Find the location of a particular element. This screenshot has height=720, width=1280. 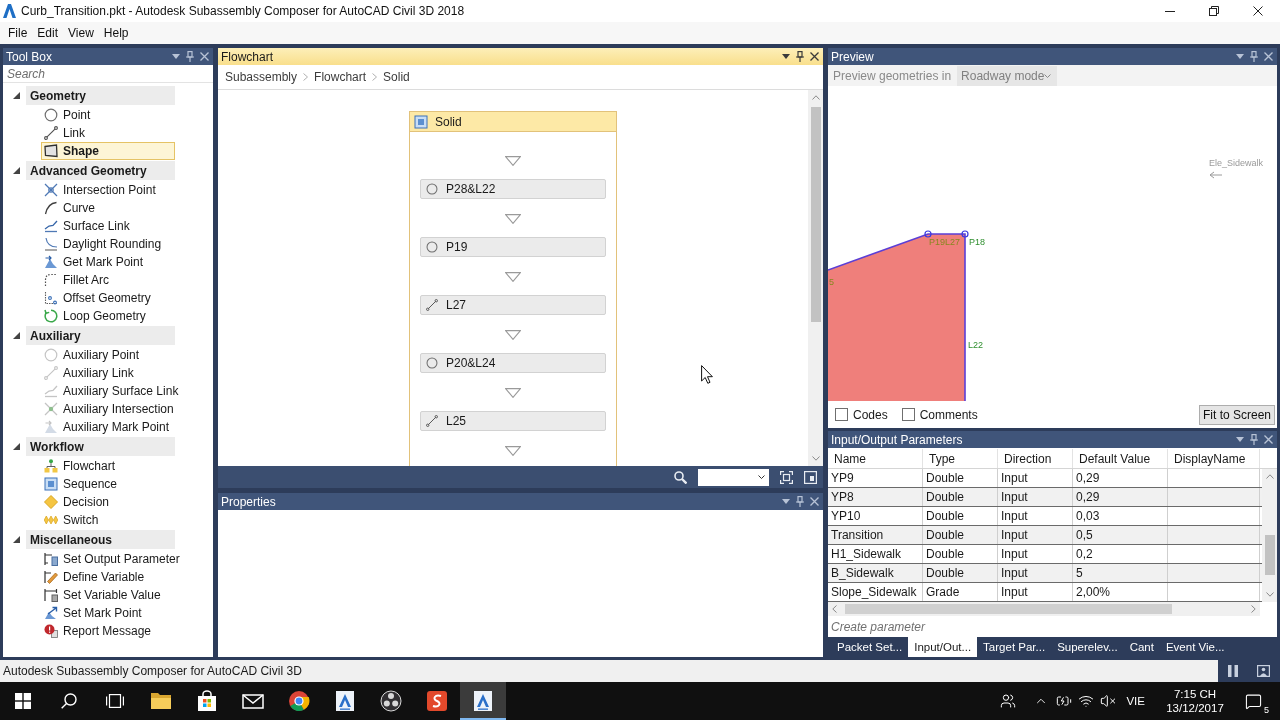

clock-date: 13/12/2017 is located at coordinates (1195, 708).